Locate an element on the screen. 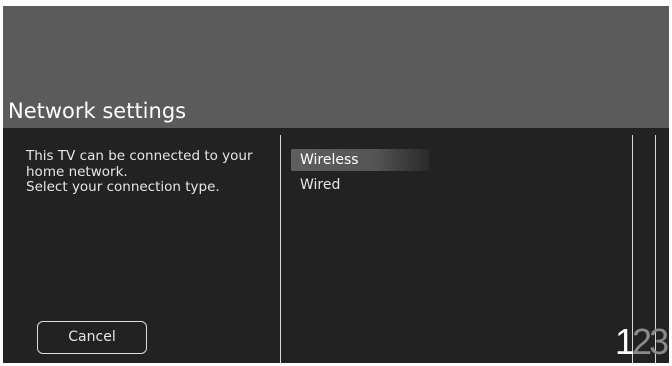 Image resolution: width=672 pixels, height=366 pixels. step-2: 2 is located at coordinates (642, 341).